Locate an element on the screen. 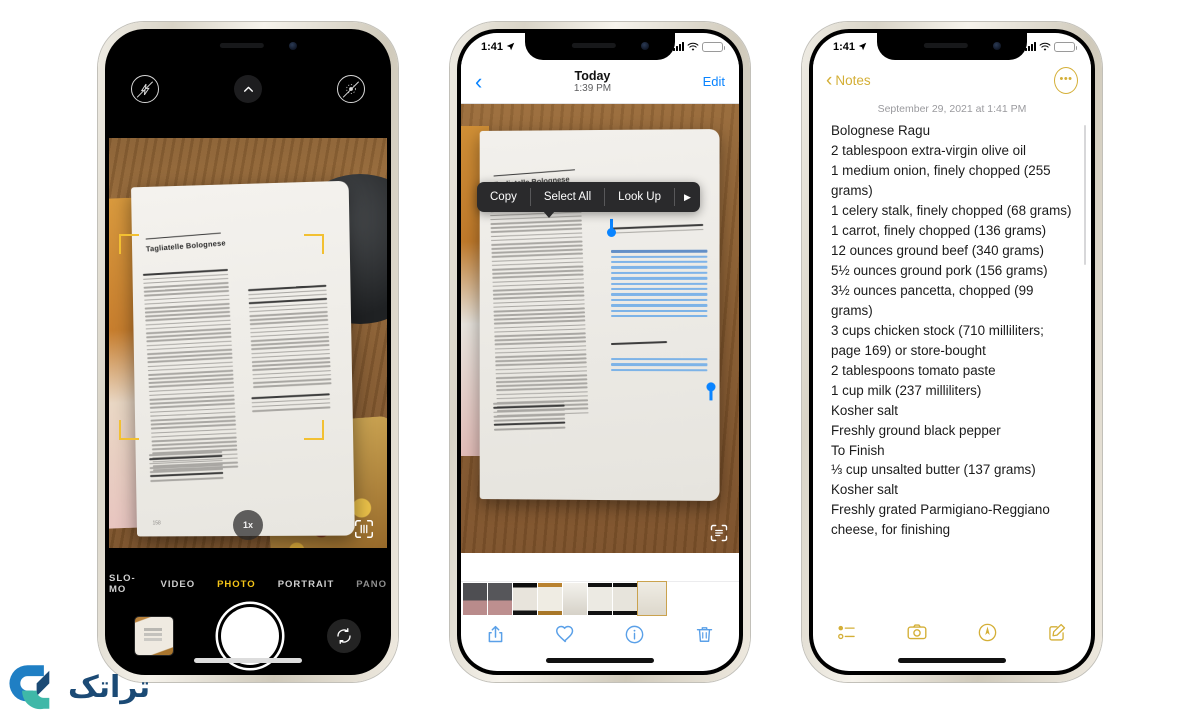 The image size is (1200, 720). more-options-button: ••• is located at coordinates (1066, 80).